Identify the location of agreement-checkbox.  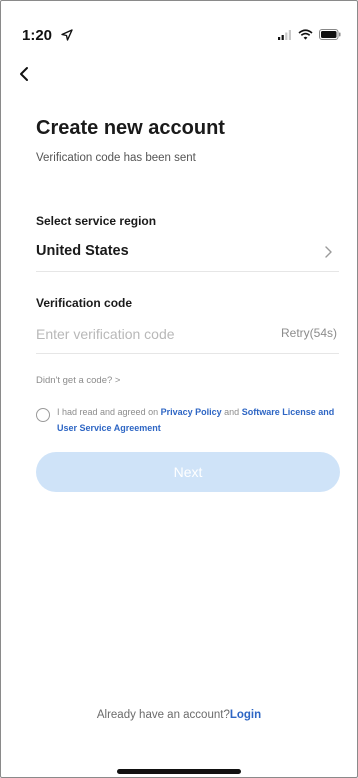
(43, 415).